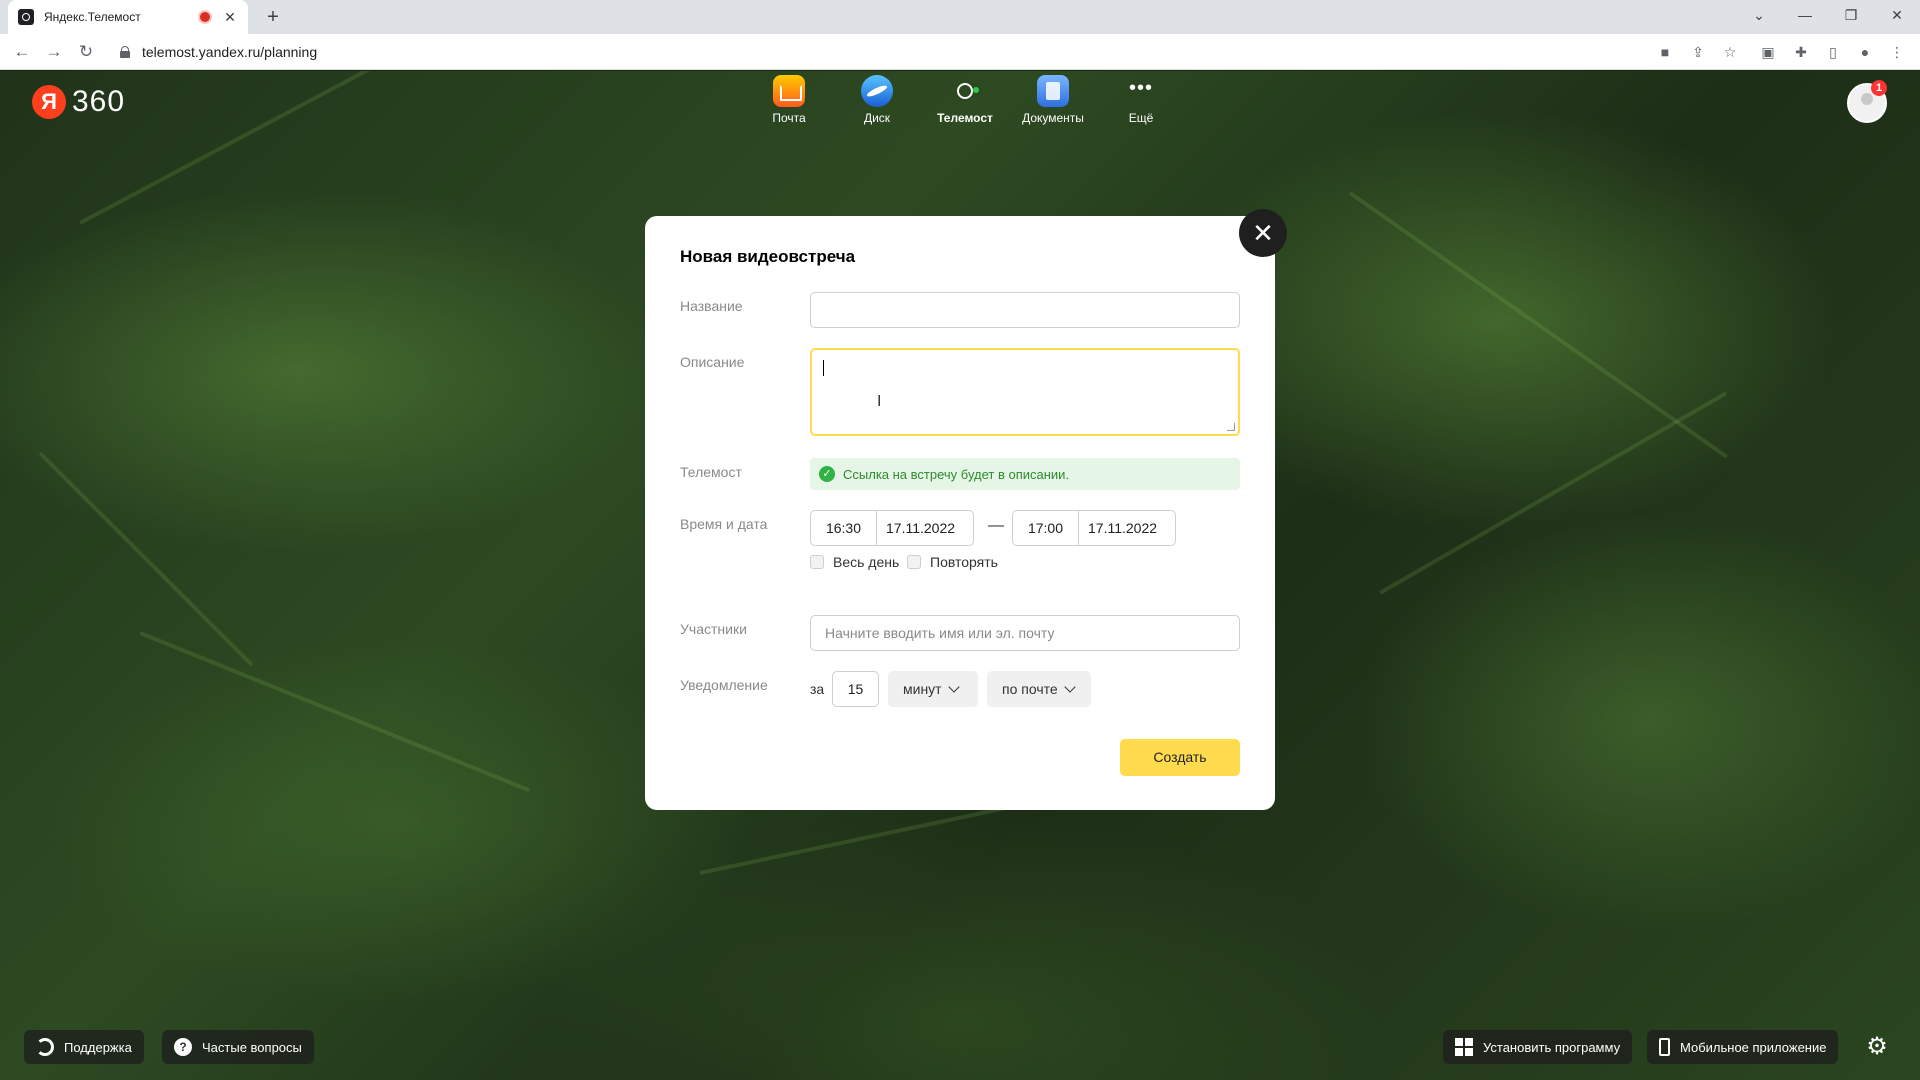 This screenshot has width=1920, height=1080. What do you see at coordinates (711, 472) in the screenshot?
I see `telemost-label: Телемост` at bounding box center [711, 472].